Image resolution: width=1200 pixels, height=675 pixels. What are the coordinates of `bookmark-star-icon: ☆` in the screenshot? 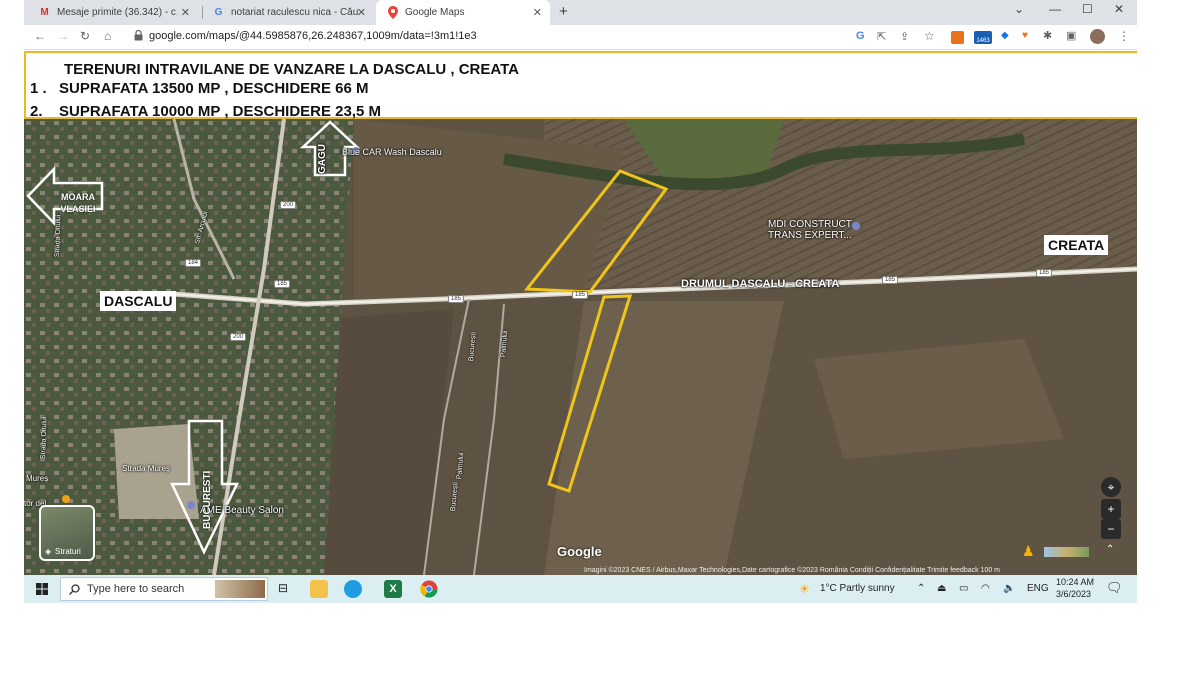 It's located at (929, 36).